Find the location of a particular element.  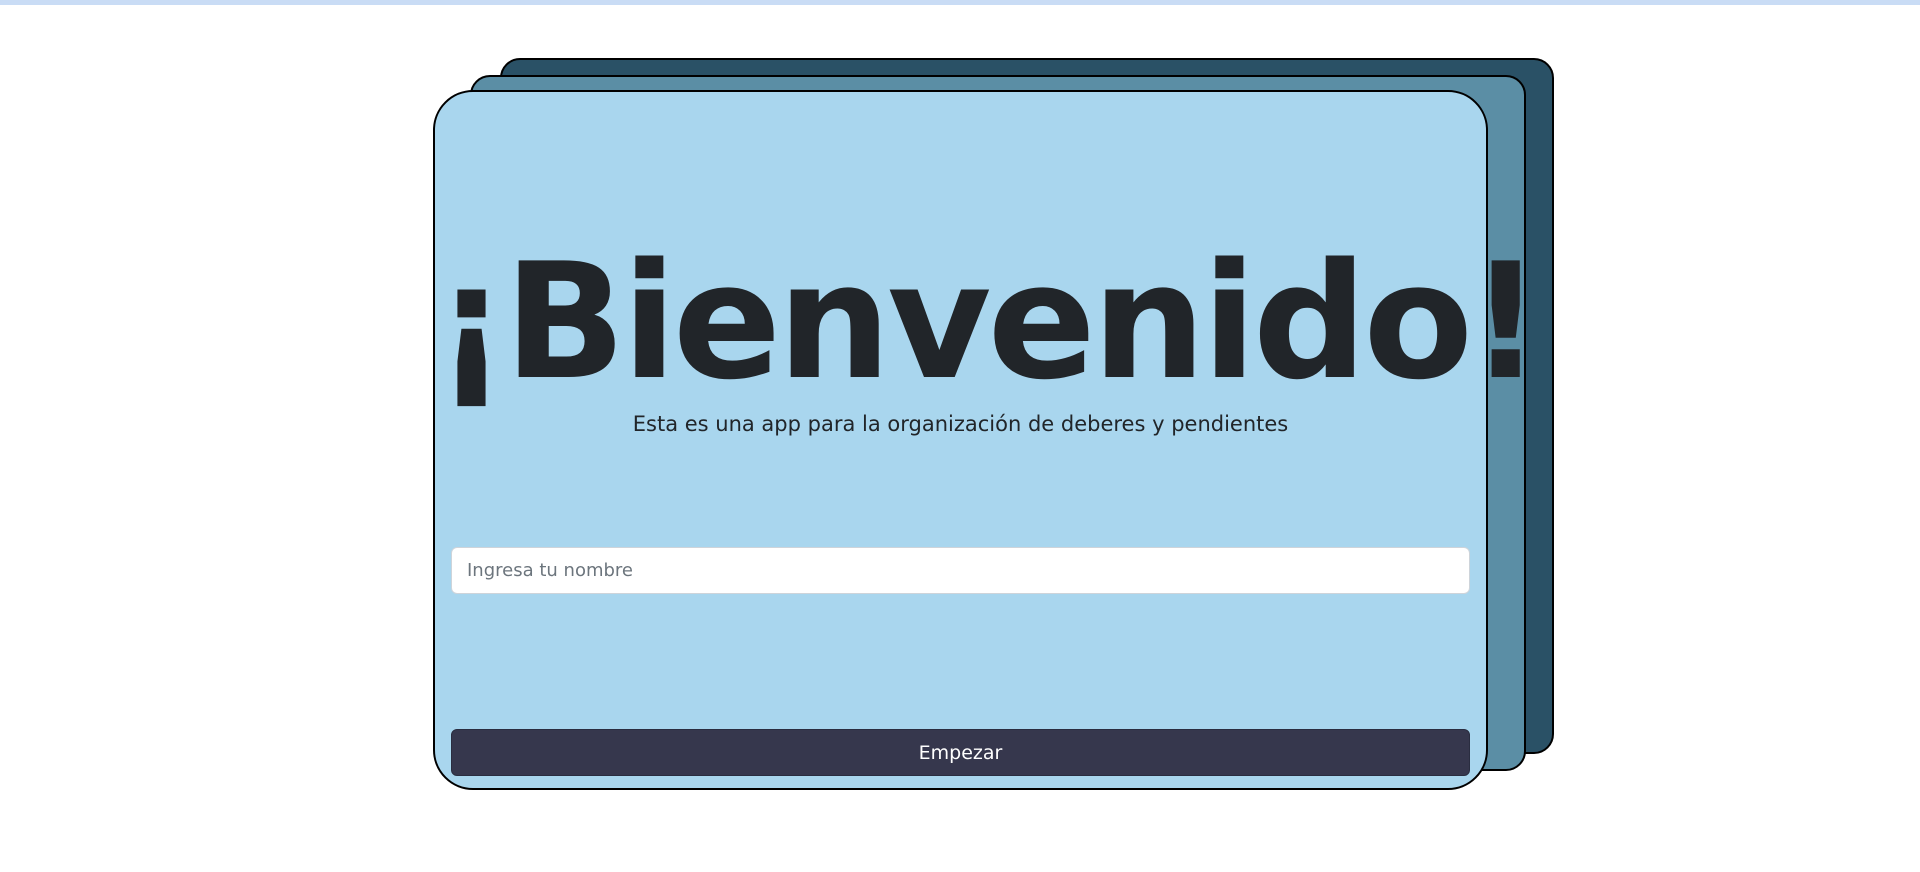

top-strip is located at coordinates (960, 2).